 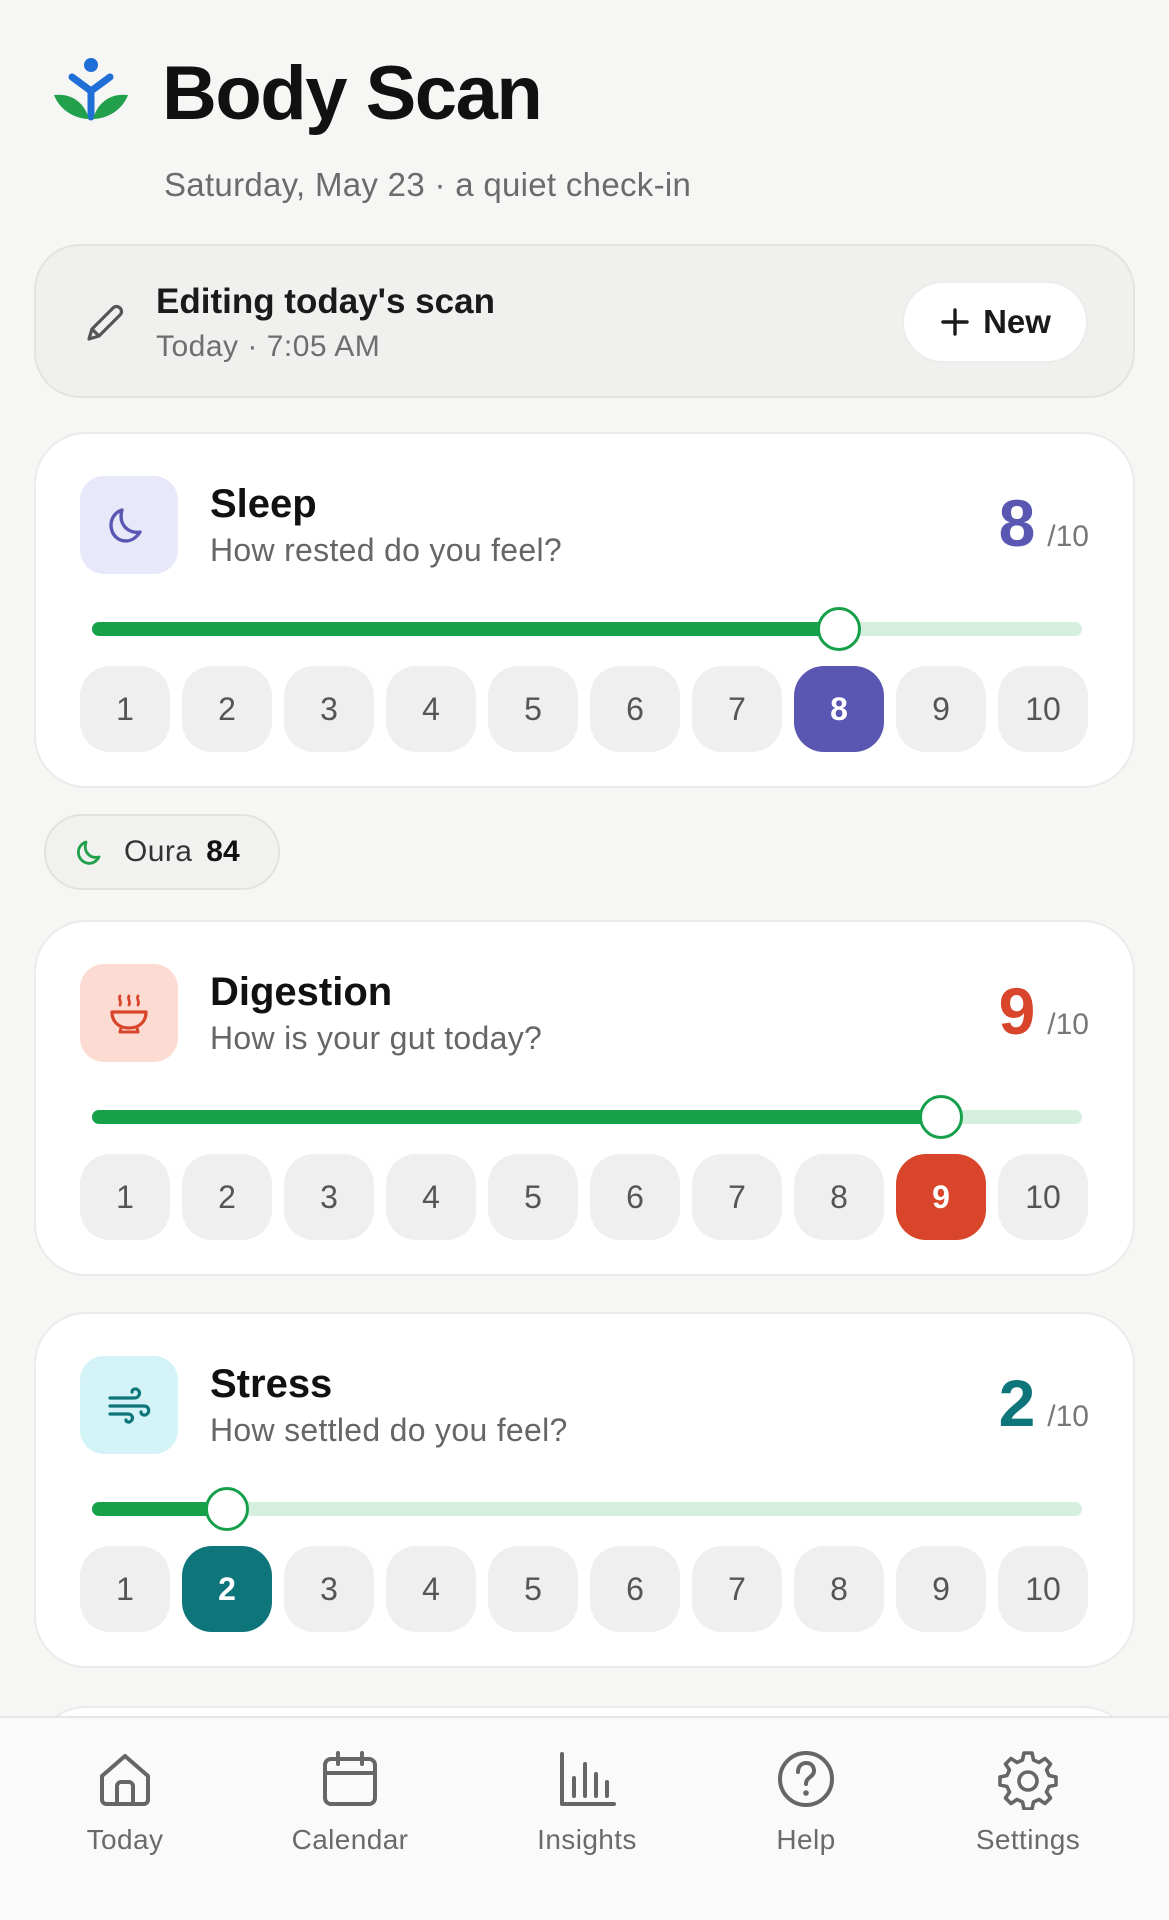 I want to click on digestion-slider-fill, so click(x=516, y=1117).